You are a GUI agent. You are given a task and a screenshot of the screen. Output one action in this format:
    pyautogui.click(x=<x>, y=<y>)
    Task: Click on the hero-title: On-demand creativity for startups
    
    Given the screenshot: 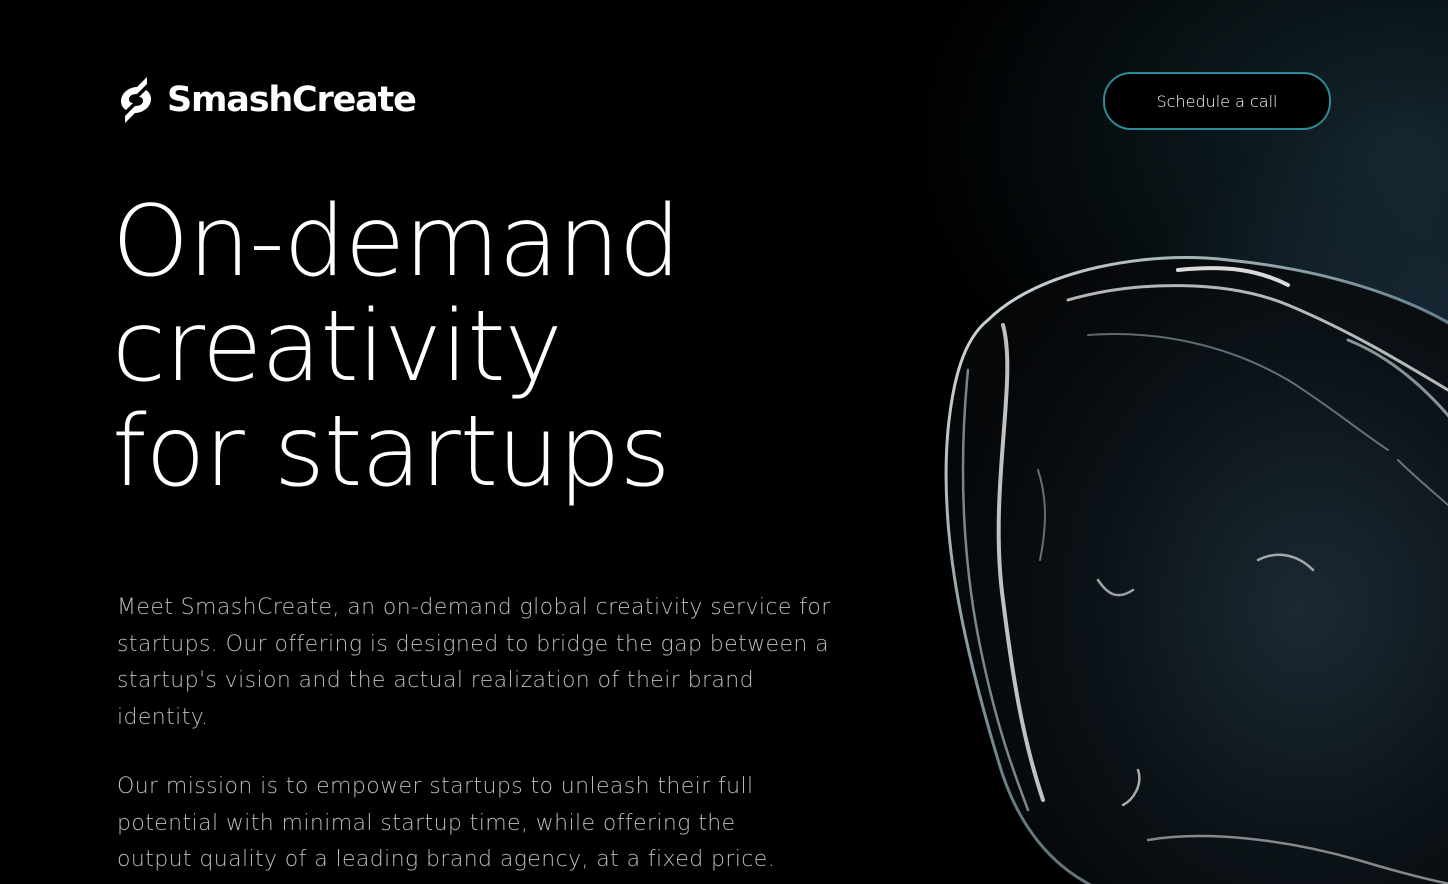 What is the action you would take?
    pyautogui.click(x=396, y=347)
    